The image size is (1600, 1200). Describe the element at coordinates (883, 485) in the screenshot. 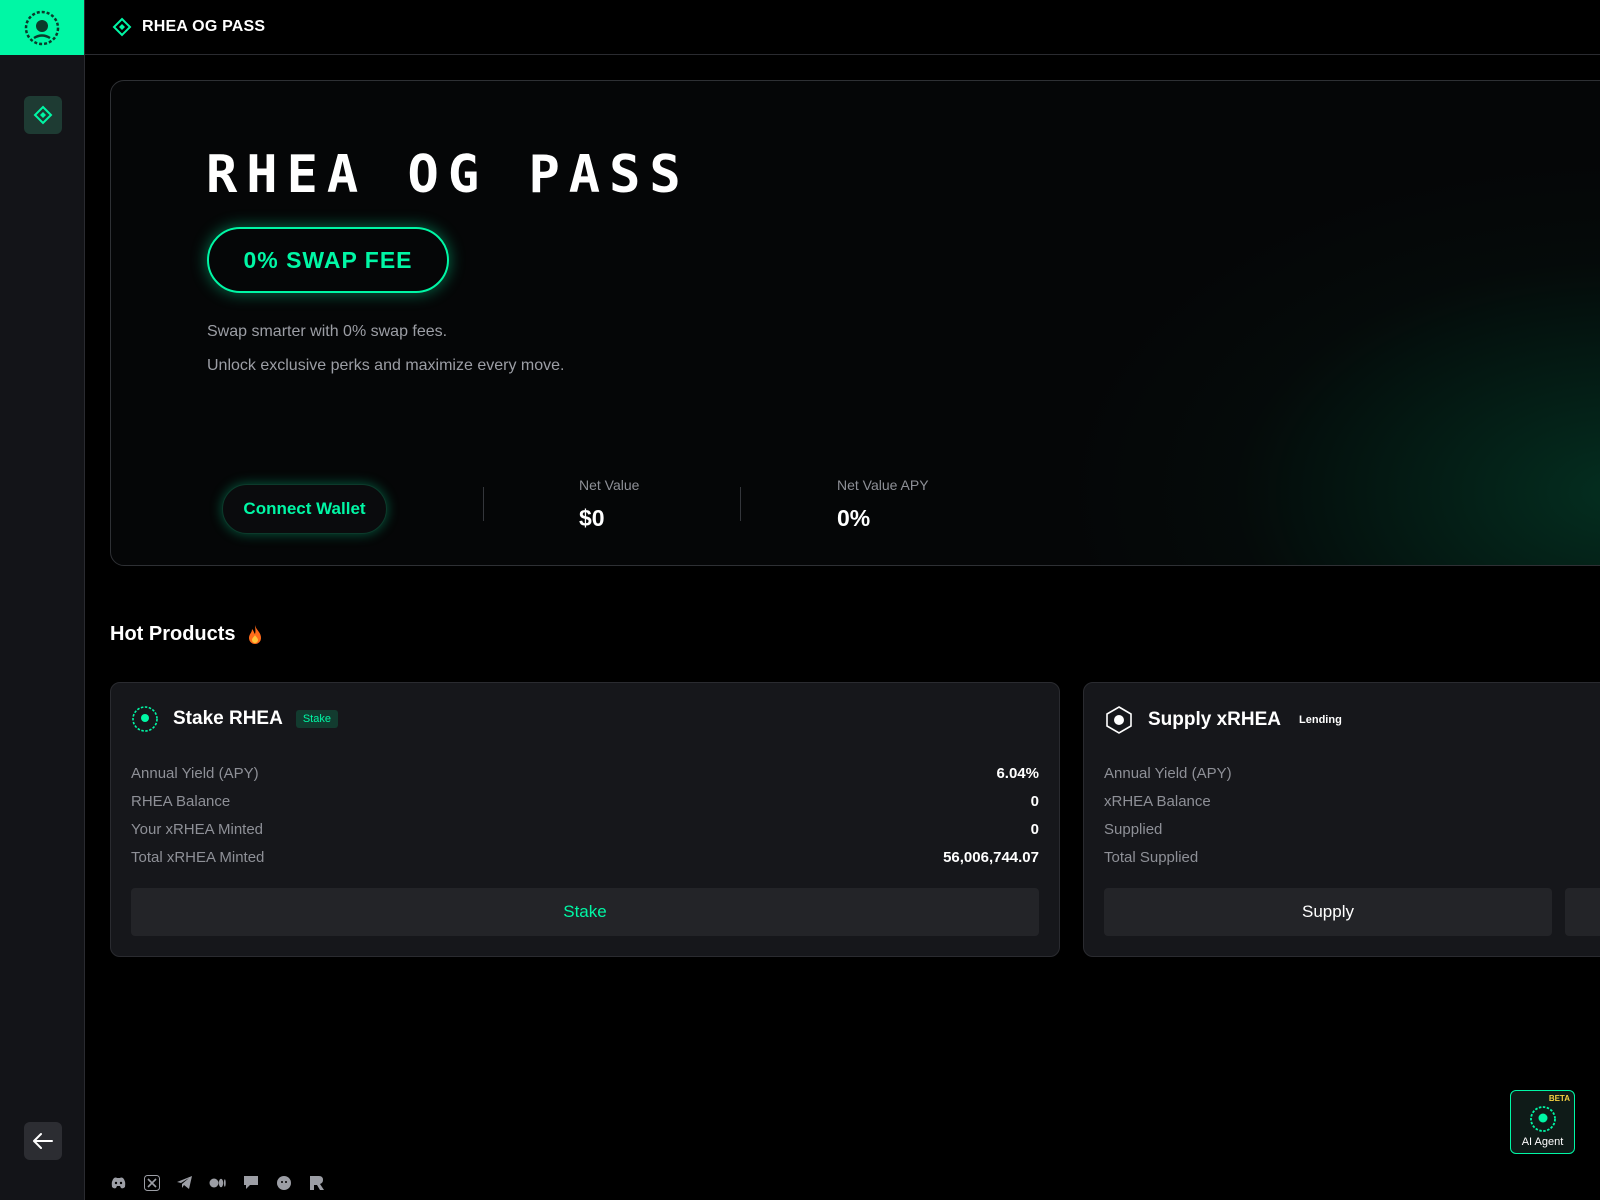

I see `net-apy-label: Net Value APY` at that location.